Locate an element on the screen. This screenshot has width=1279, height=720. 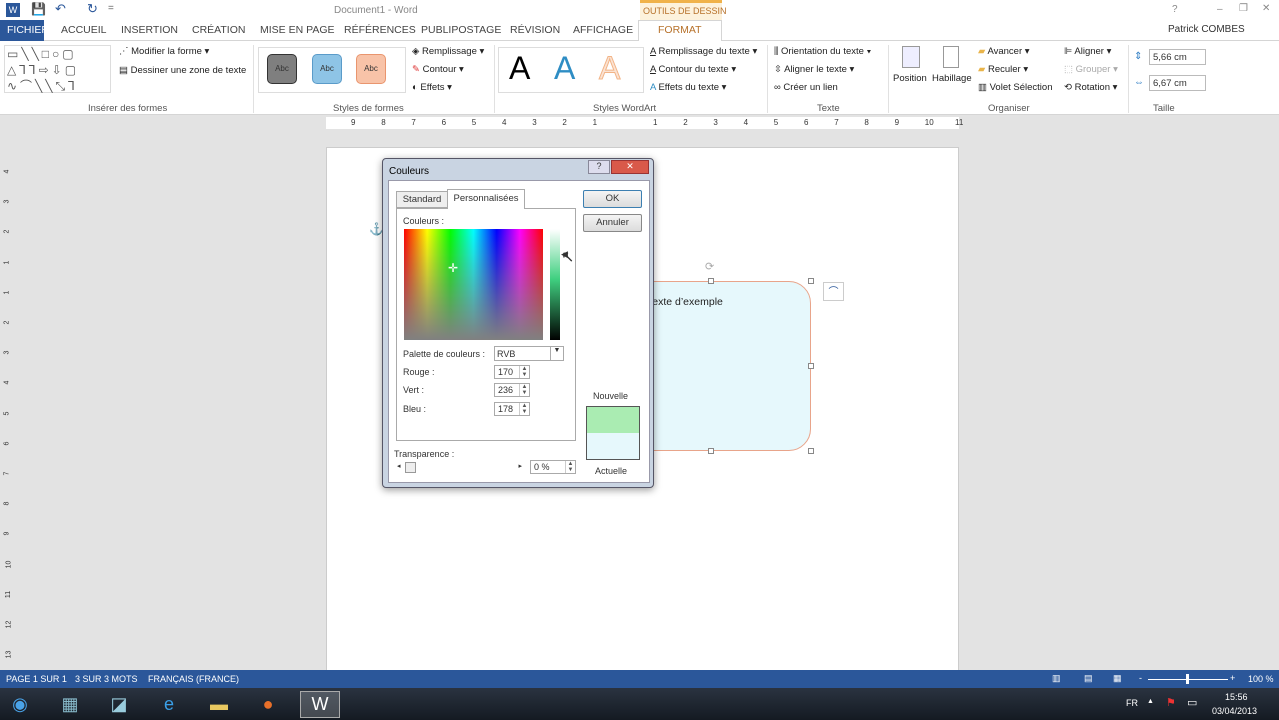
start-button: ◉ is located at coordinates (20, 704).